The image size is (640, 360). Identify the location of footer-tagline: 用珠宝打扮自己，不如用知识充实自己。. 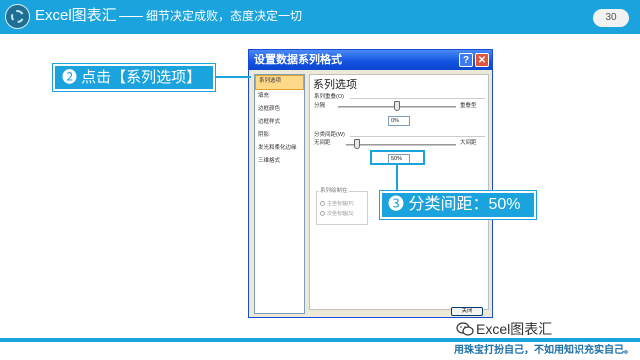
(544, 350).